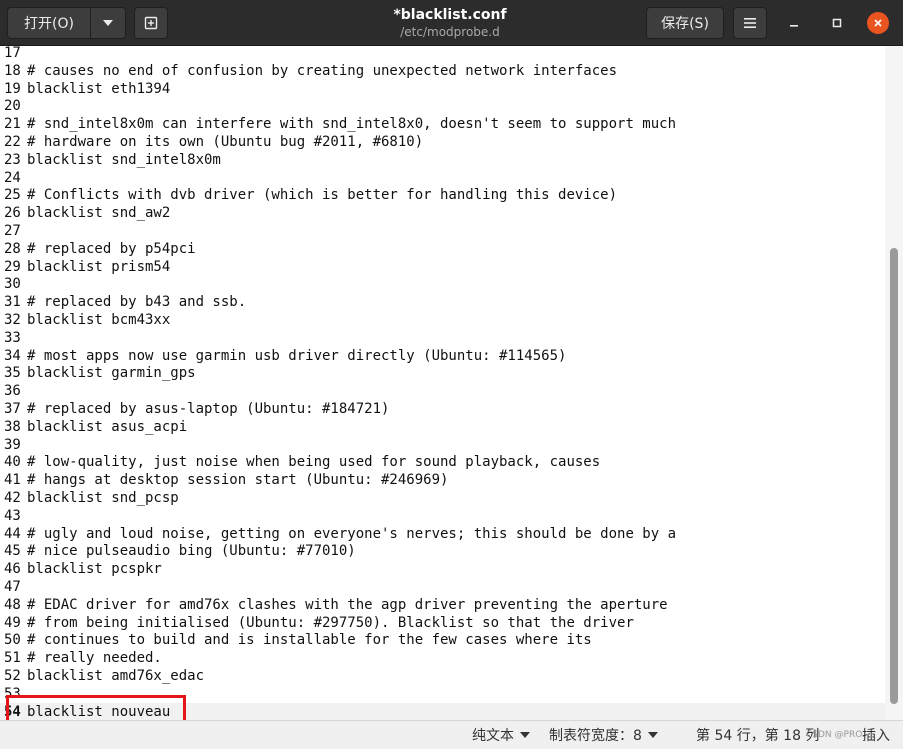 The height and width of the screenshot is (749, 903). Describe the element at coordinates (103, 498) in the screenshot. I see `line-text: blacklist snd_pcsp` at that location.